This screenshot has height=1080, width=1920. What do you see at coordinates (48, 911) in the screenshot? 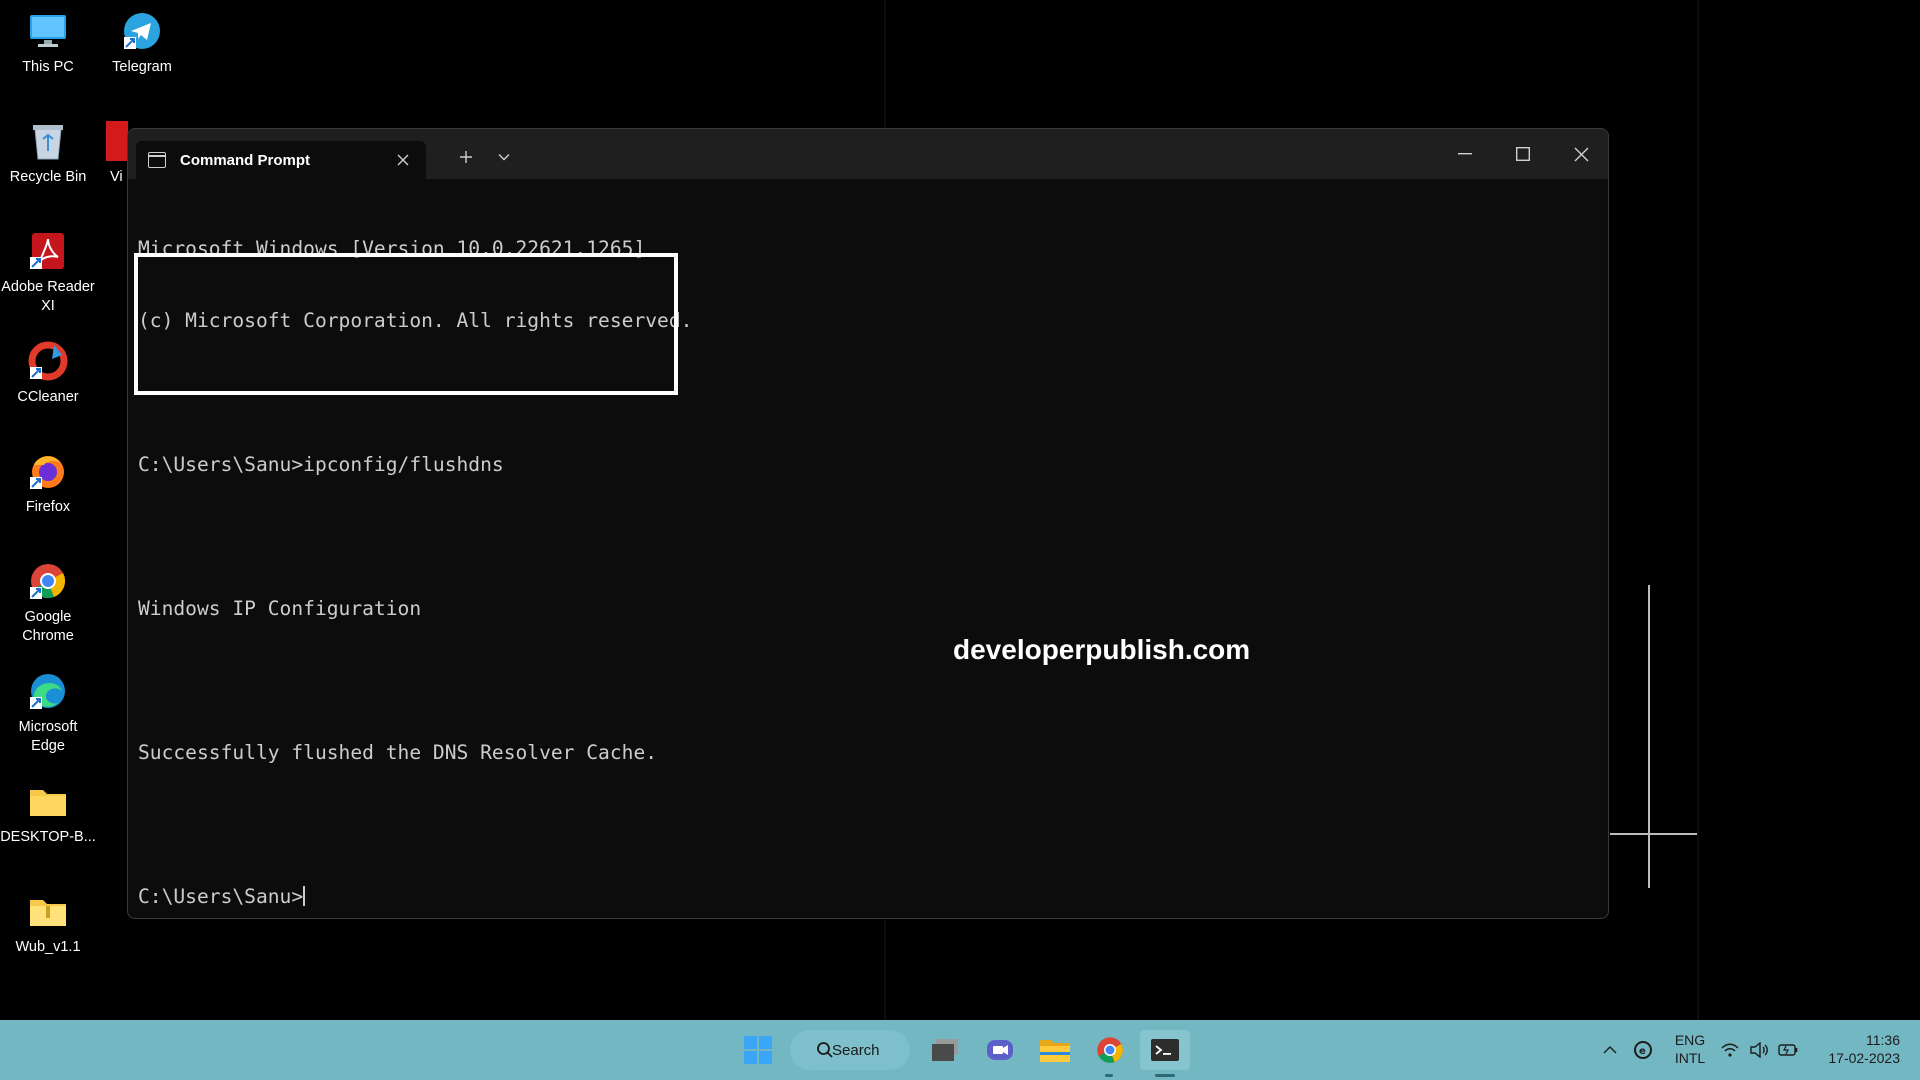
I see `zip-folder-icon` at bounding box center [48, 911].